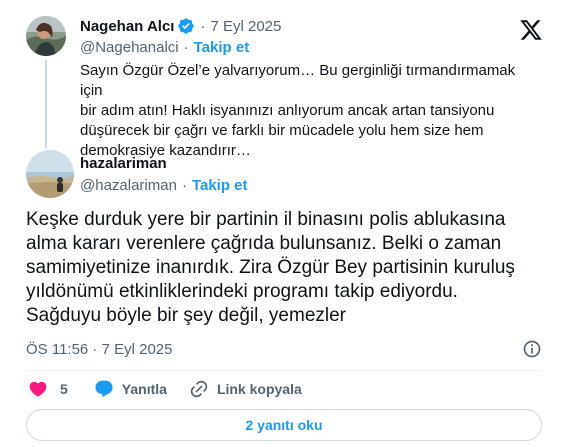 This screenshot has width=568, height=447. I want to click on thread-connector-line, so click(46, 104).